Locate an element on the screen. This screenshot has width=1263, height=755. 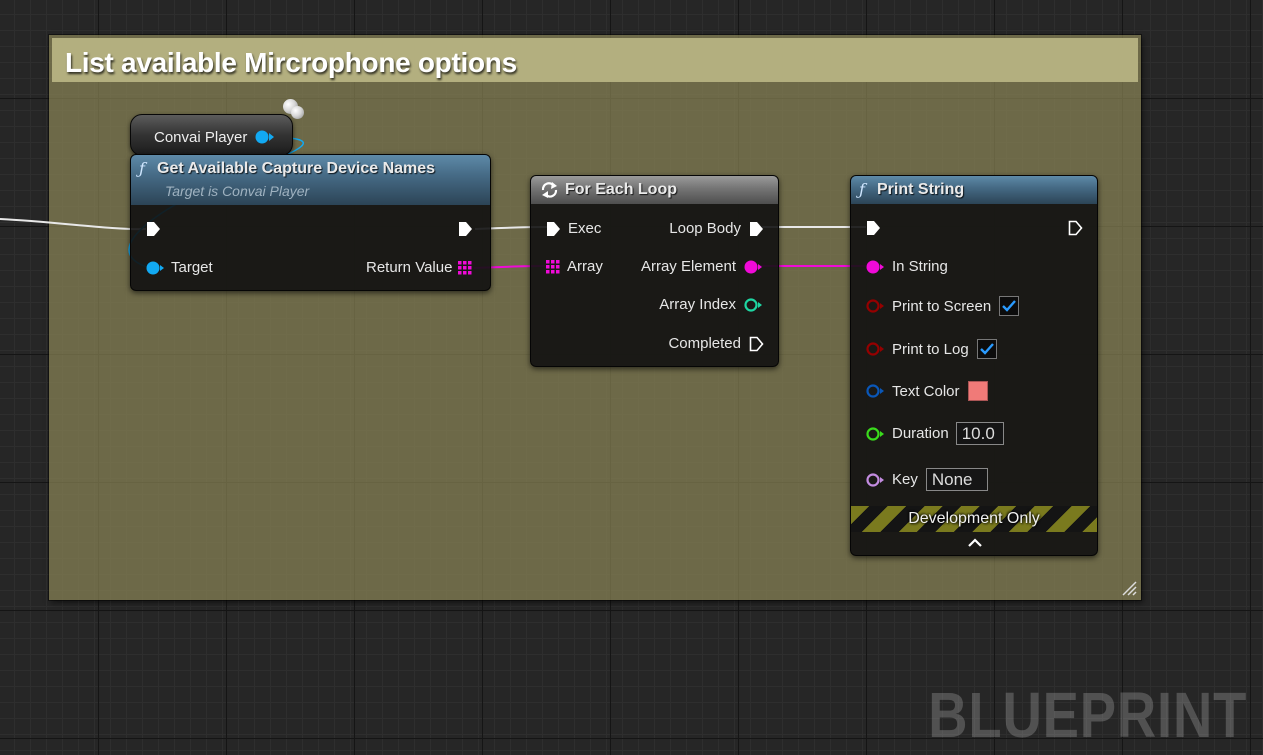
array-input-pin: Array is located at coordinates (574, 266).